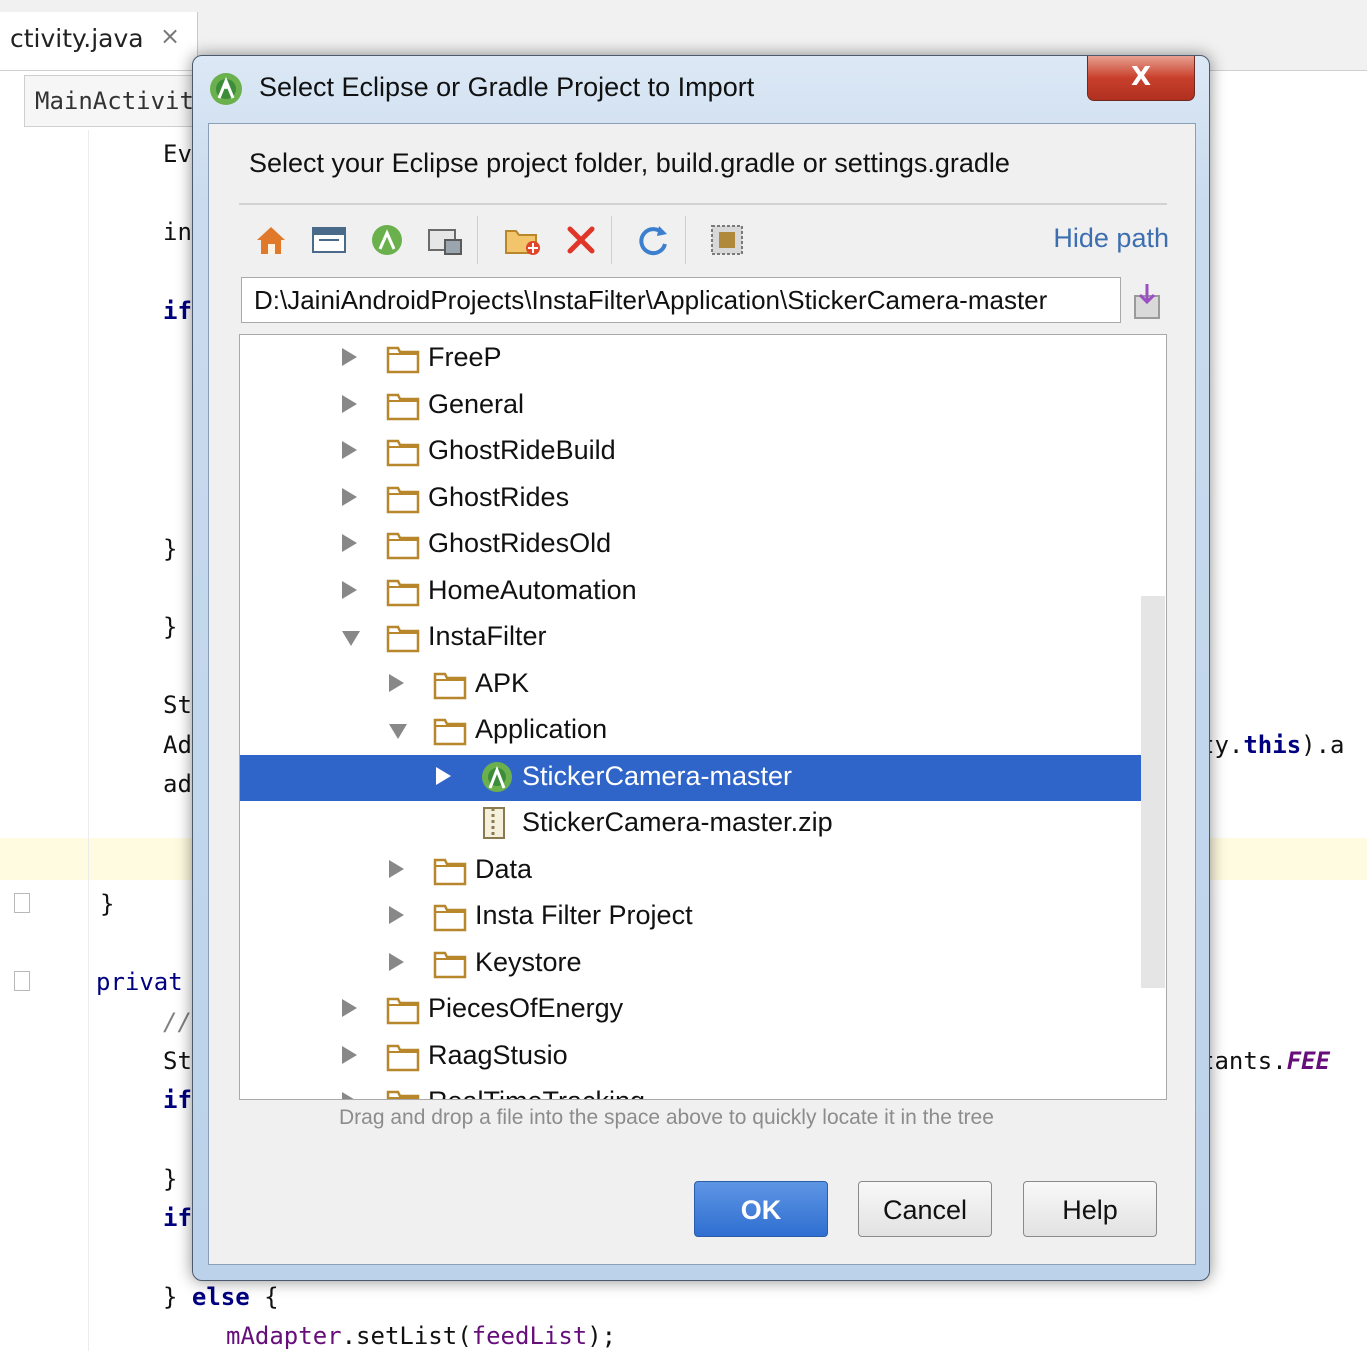 The height and width of the screenshot is (1351, 1367). What do you see at coordinates (99, 41) in the screenshot?
I see `editor-tab-mainactivity: ctivity.java ×` at bounding box center [99, 41].